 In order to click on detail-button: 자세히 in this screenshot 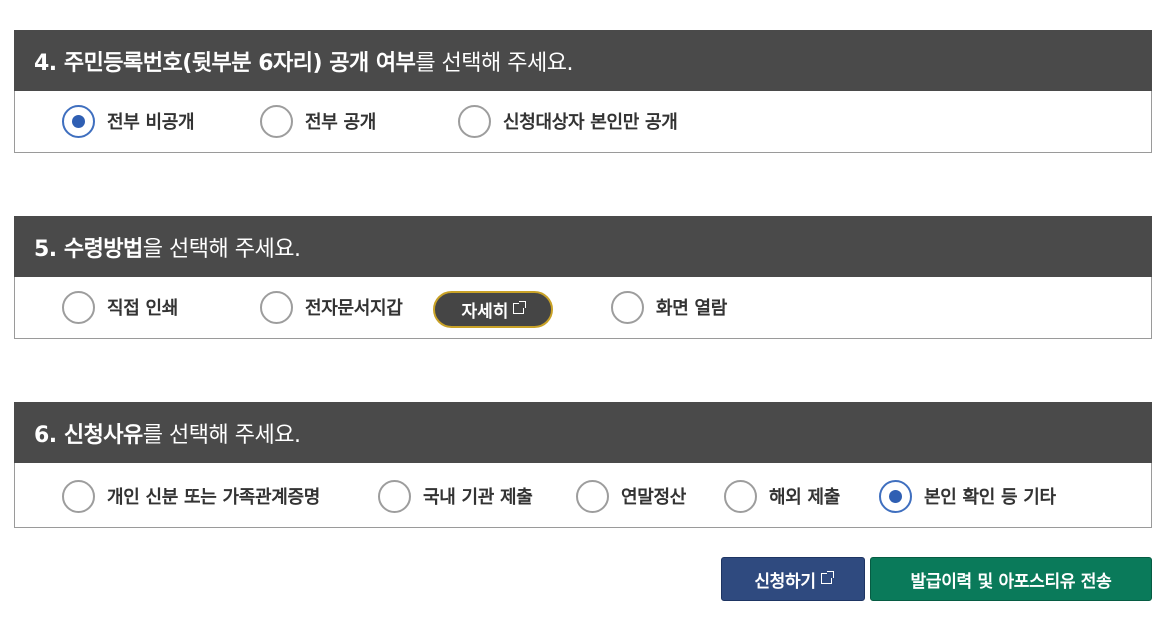, I will do `click(493, 309)`.